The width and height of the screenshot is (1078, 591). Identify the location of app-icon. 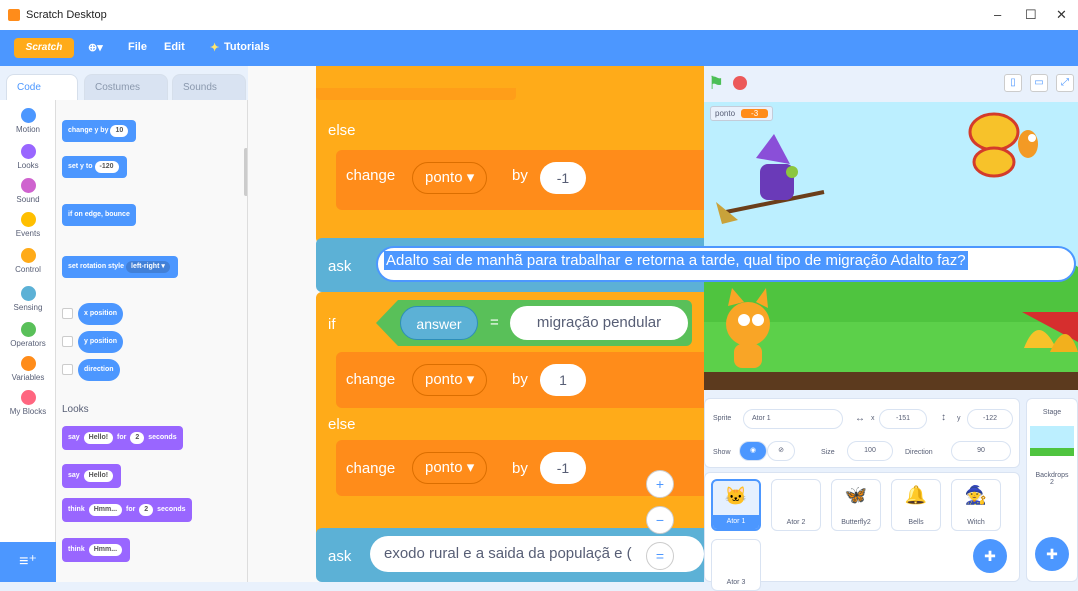
(14, 15).